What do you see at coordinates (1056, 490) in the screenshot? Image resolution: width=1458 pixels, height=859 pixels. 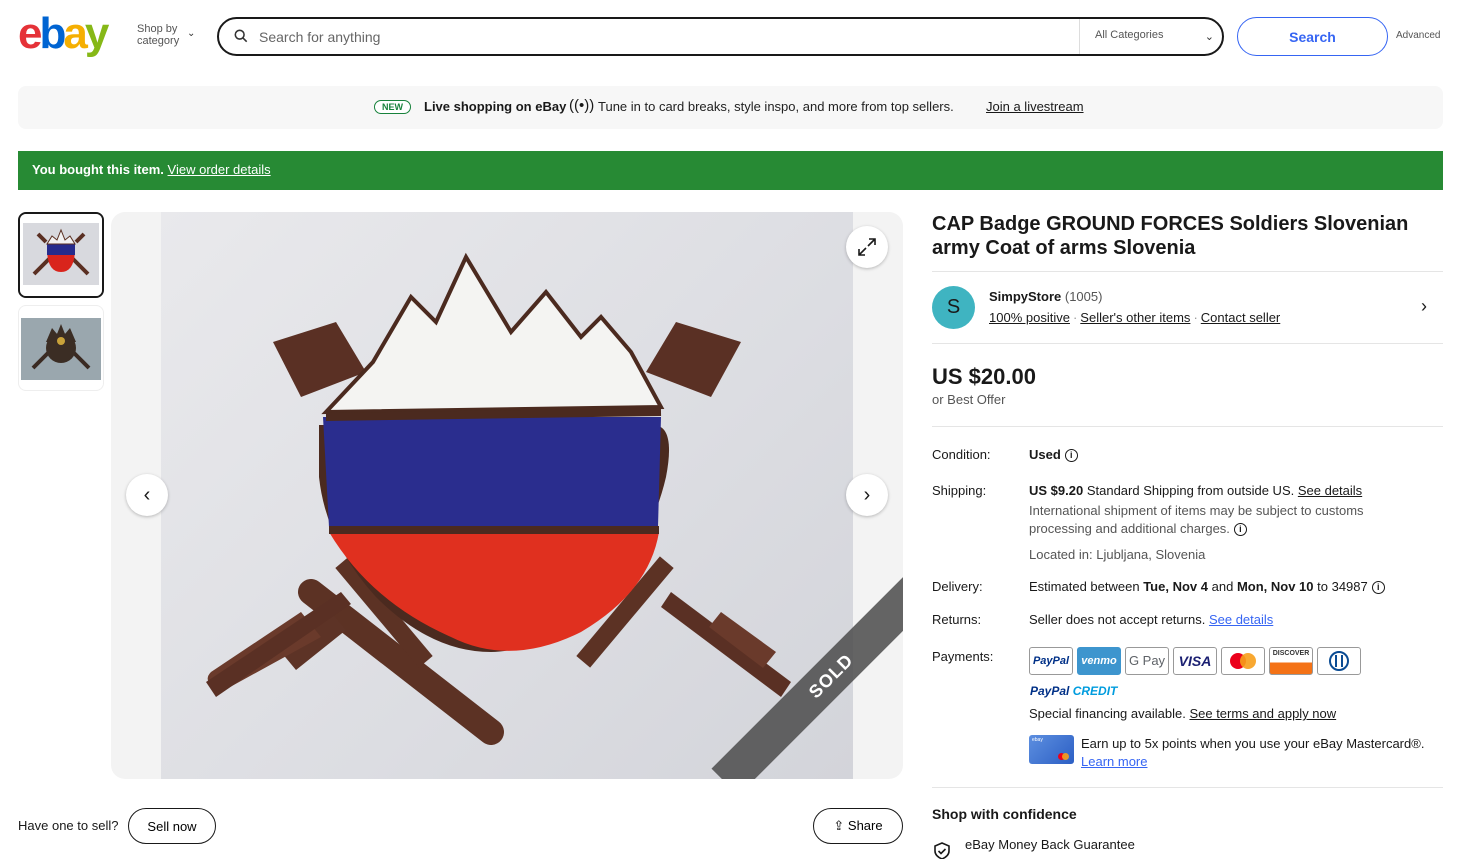 I see `shipping-price: US $9.20` at bounding box center [1056, 490].